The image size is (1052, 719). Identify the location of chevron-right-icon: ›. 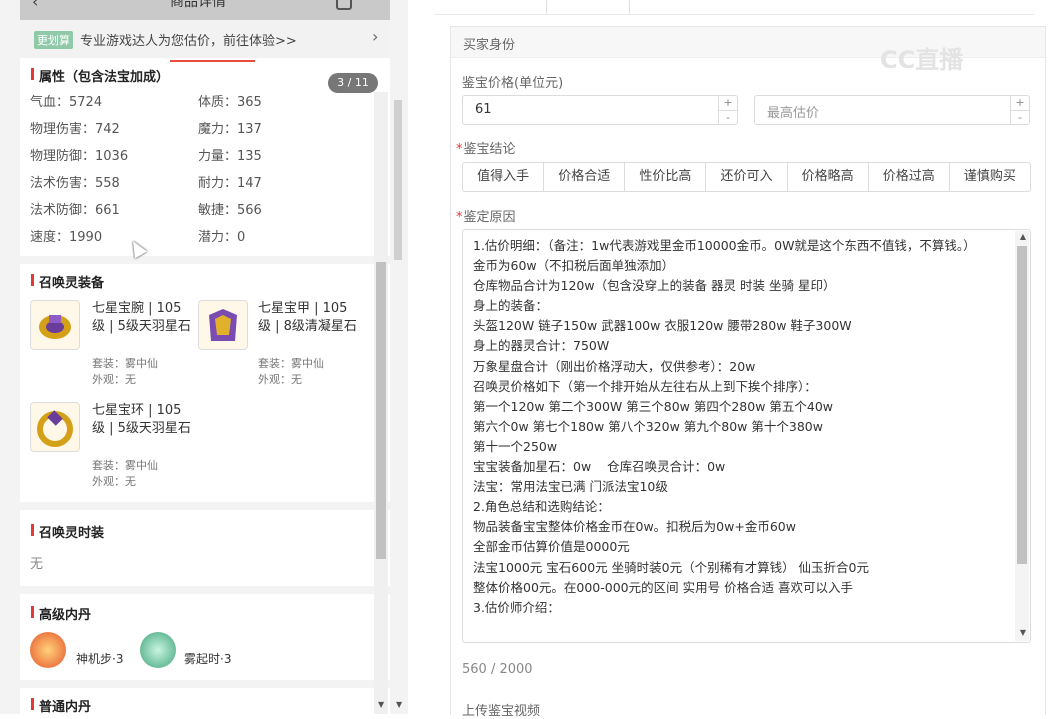
(375, 36).